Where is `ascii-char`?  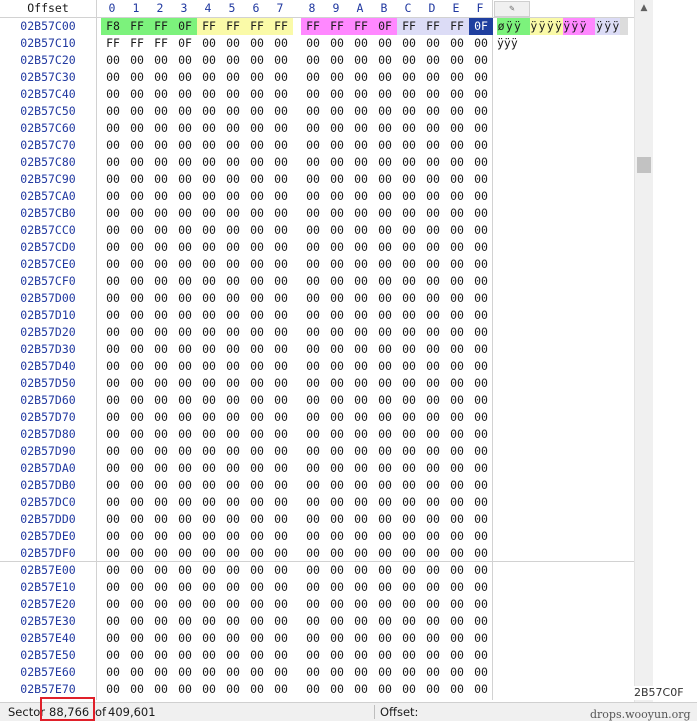
ascii-char is located at coordinates (624, 26).